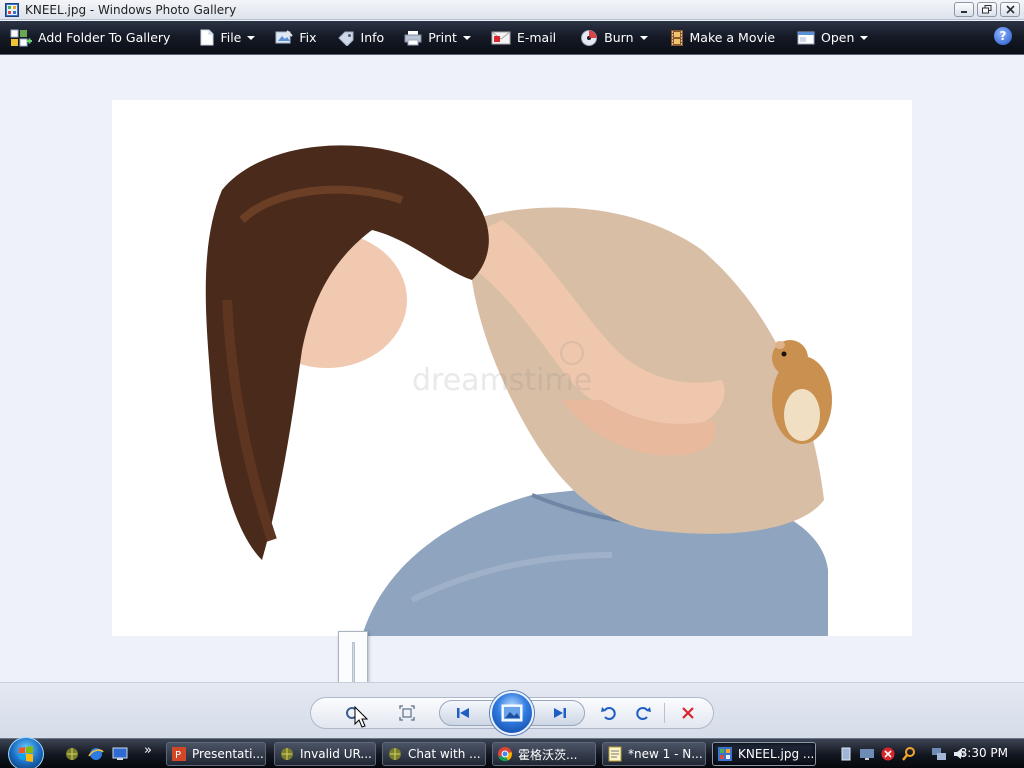 The height and width of the screenshot is (768, 1024). I want to click on clock: 8:30 PM, so click(984, 753).